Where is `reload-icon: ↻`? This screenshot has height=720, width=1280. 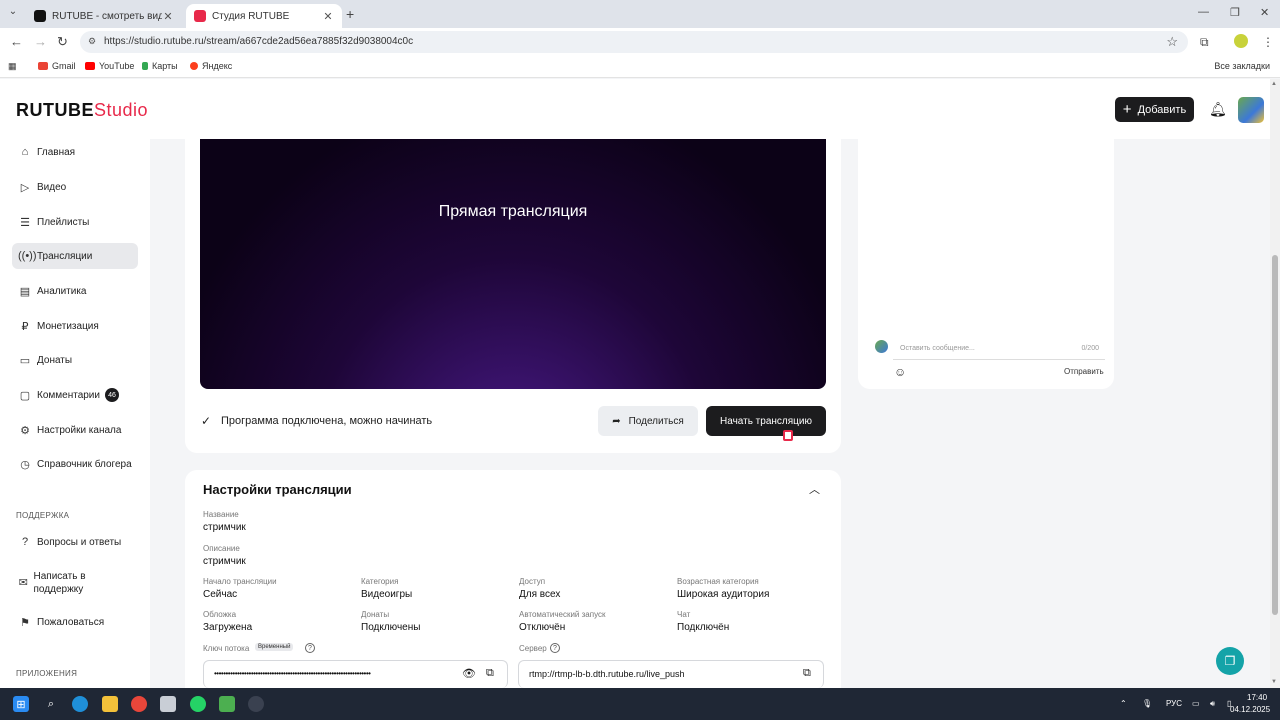 reload-icon: ↻ is located at coordinates (62, 42).